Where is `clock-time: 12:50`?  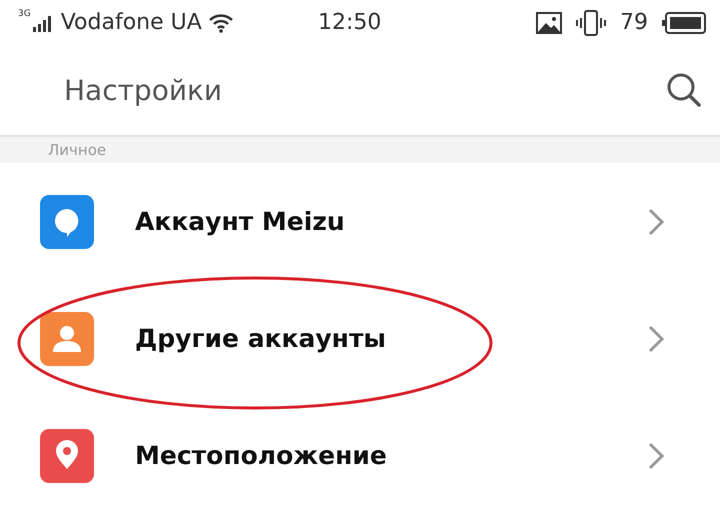
clock-time: 12:50 is located at coordinates (350, 22).